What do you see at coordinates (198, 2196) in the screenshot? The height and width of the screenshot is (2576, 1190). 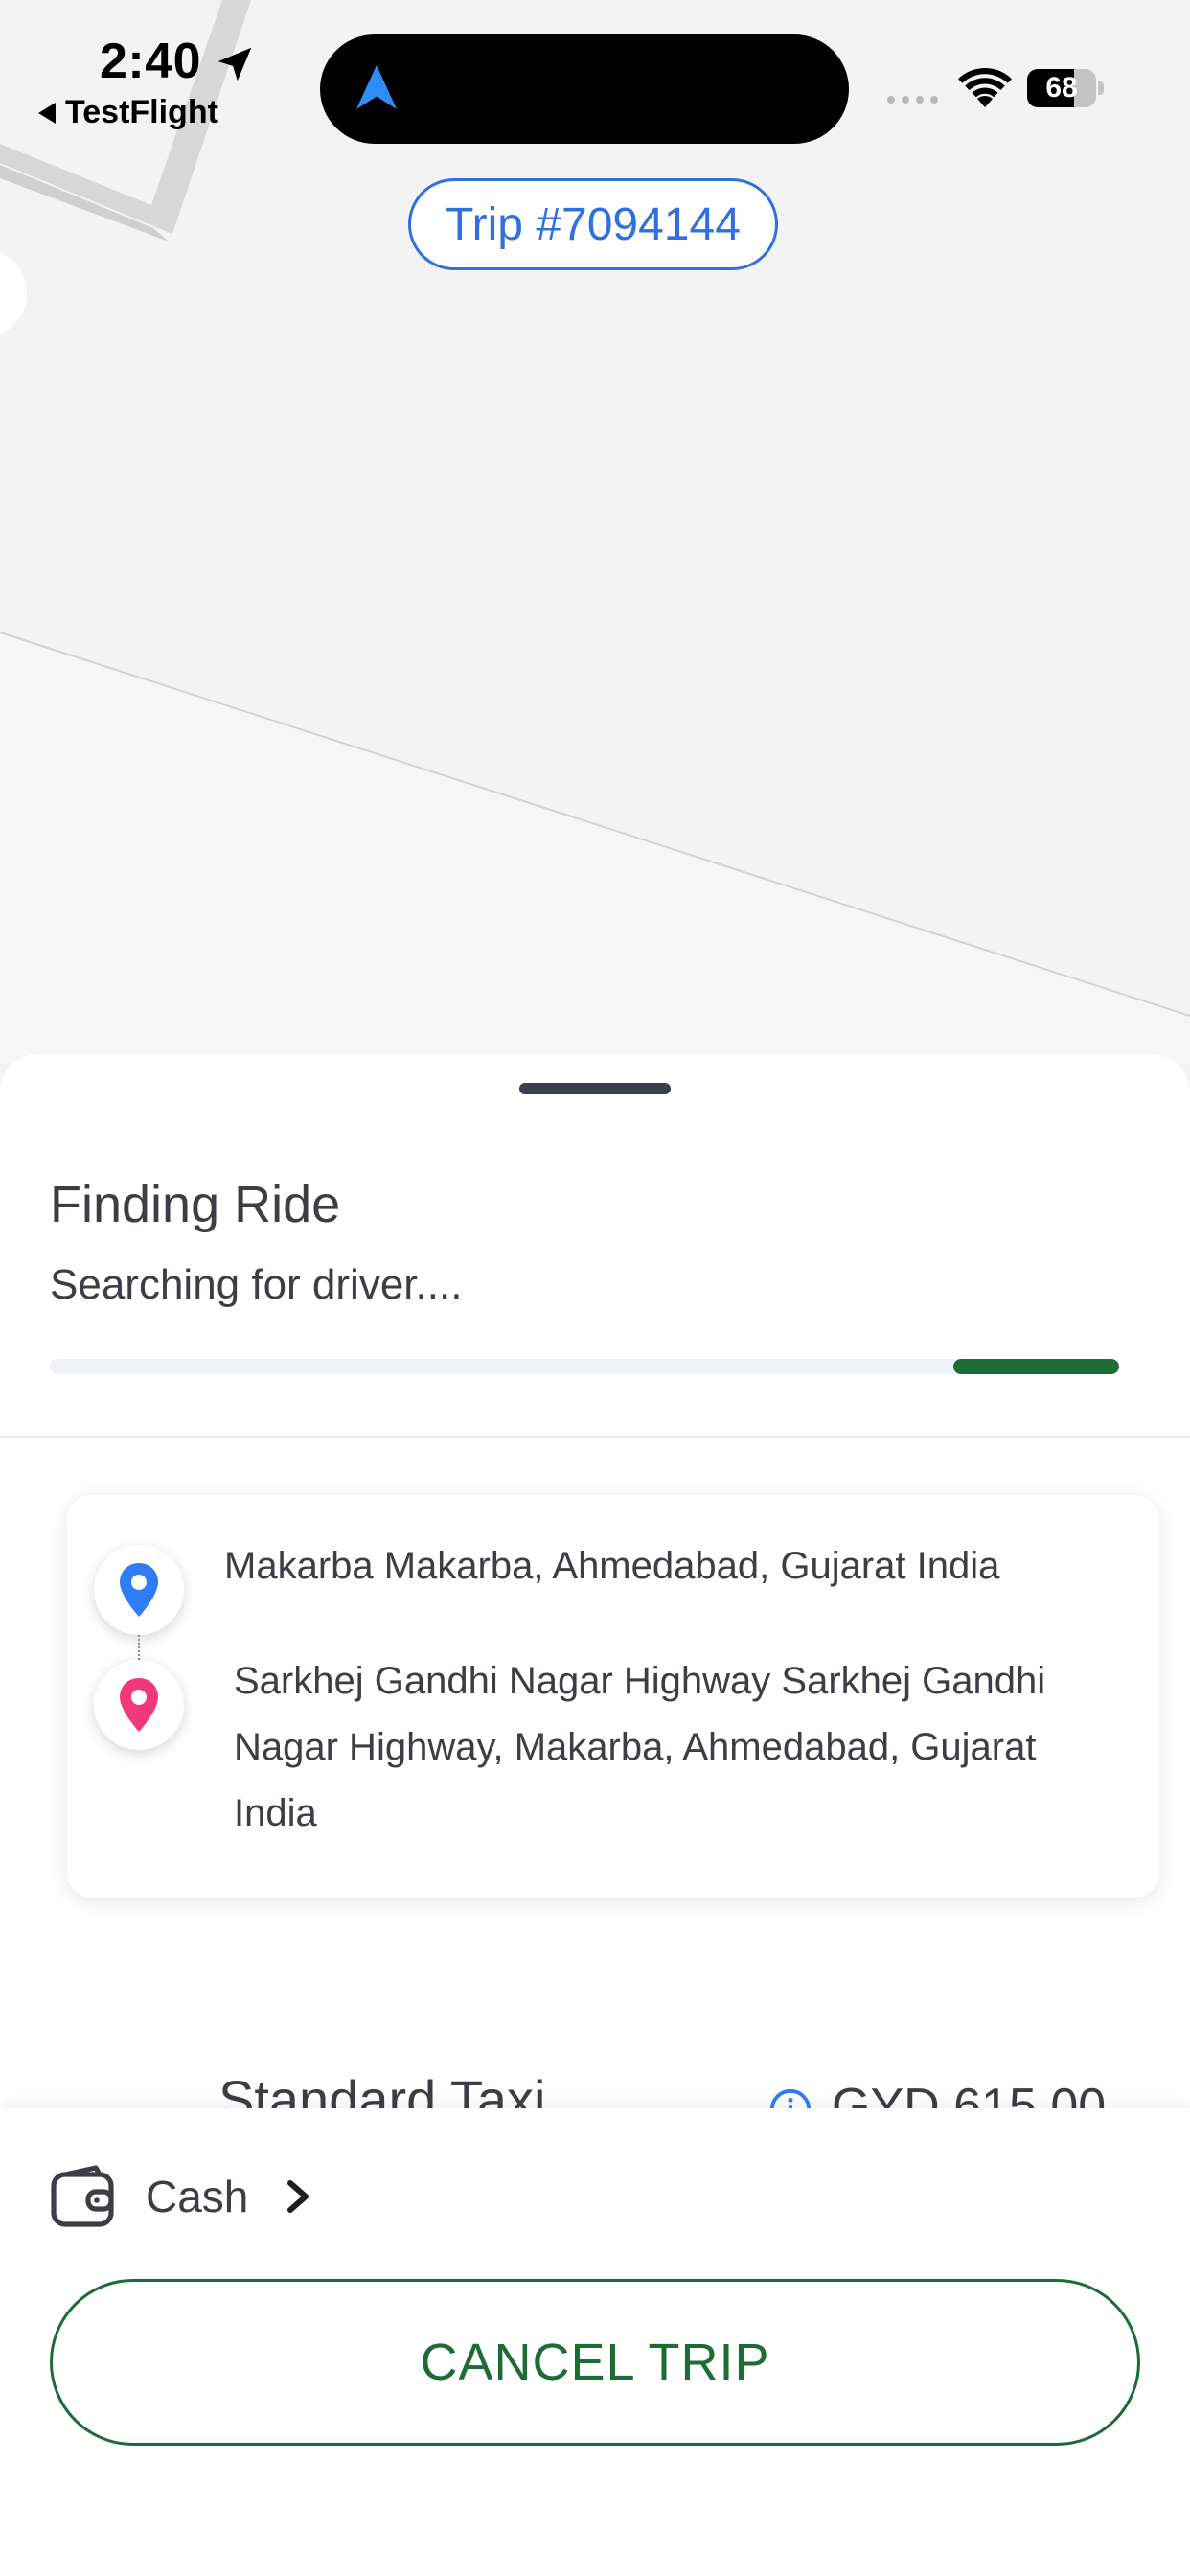 I see `payment-method-label: Cash` at bounding box center [198, 2196].